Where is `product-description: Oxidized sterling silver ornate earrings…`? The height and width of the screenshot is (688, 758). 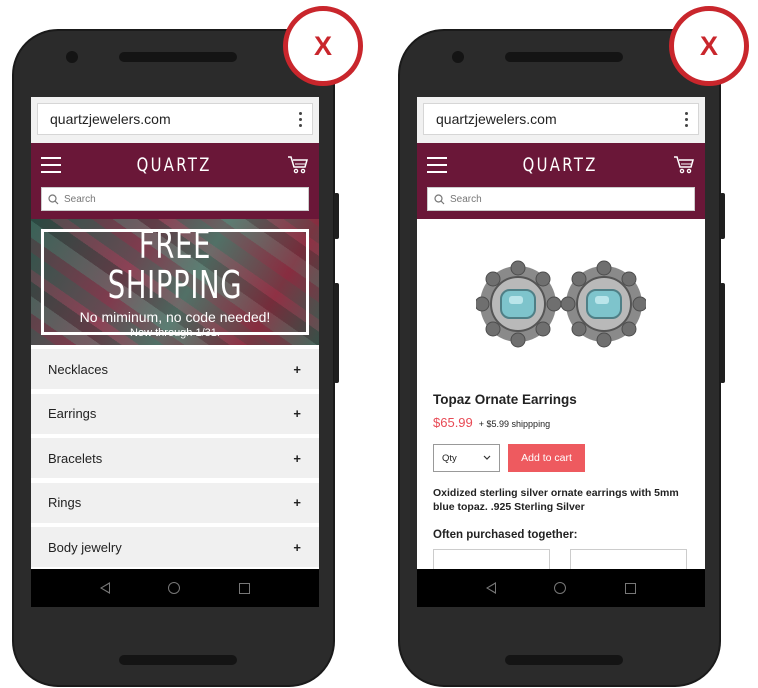 product-description: Oxidized sterling silver ornate earrings… is located at coordinates (556, 500).